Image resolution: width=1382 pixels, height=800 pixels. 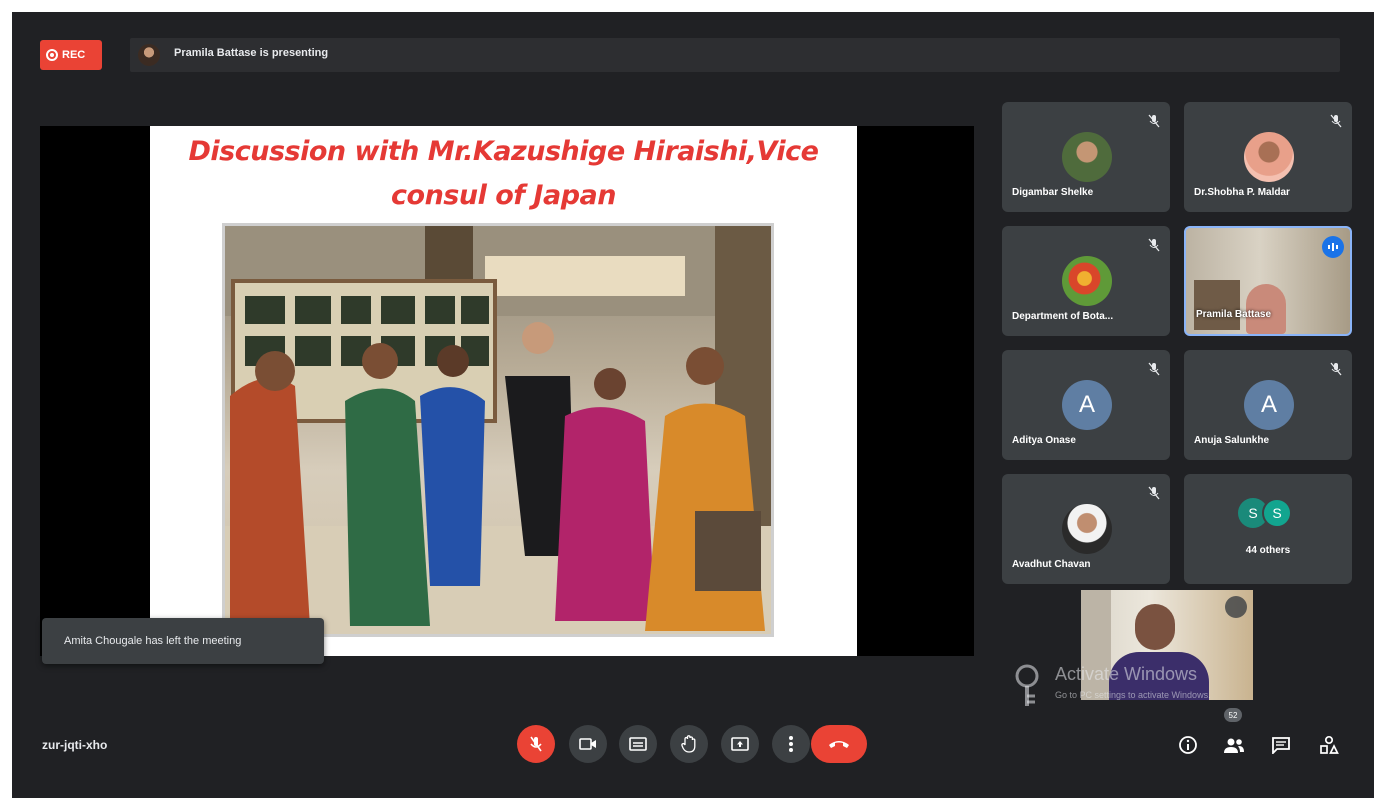 What do you see at coordinates (1133, 695) in the screenshot?
I see `activate-windows-subtitle: Go to PC settings to activate Windows.` at bounding box center [1133, 695].